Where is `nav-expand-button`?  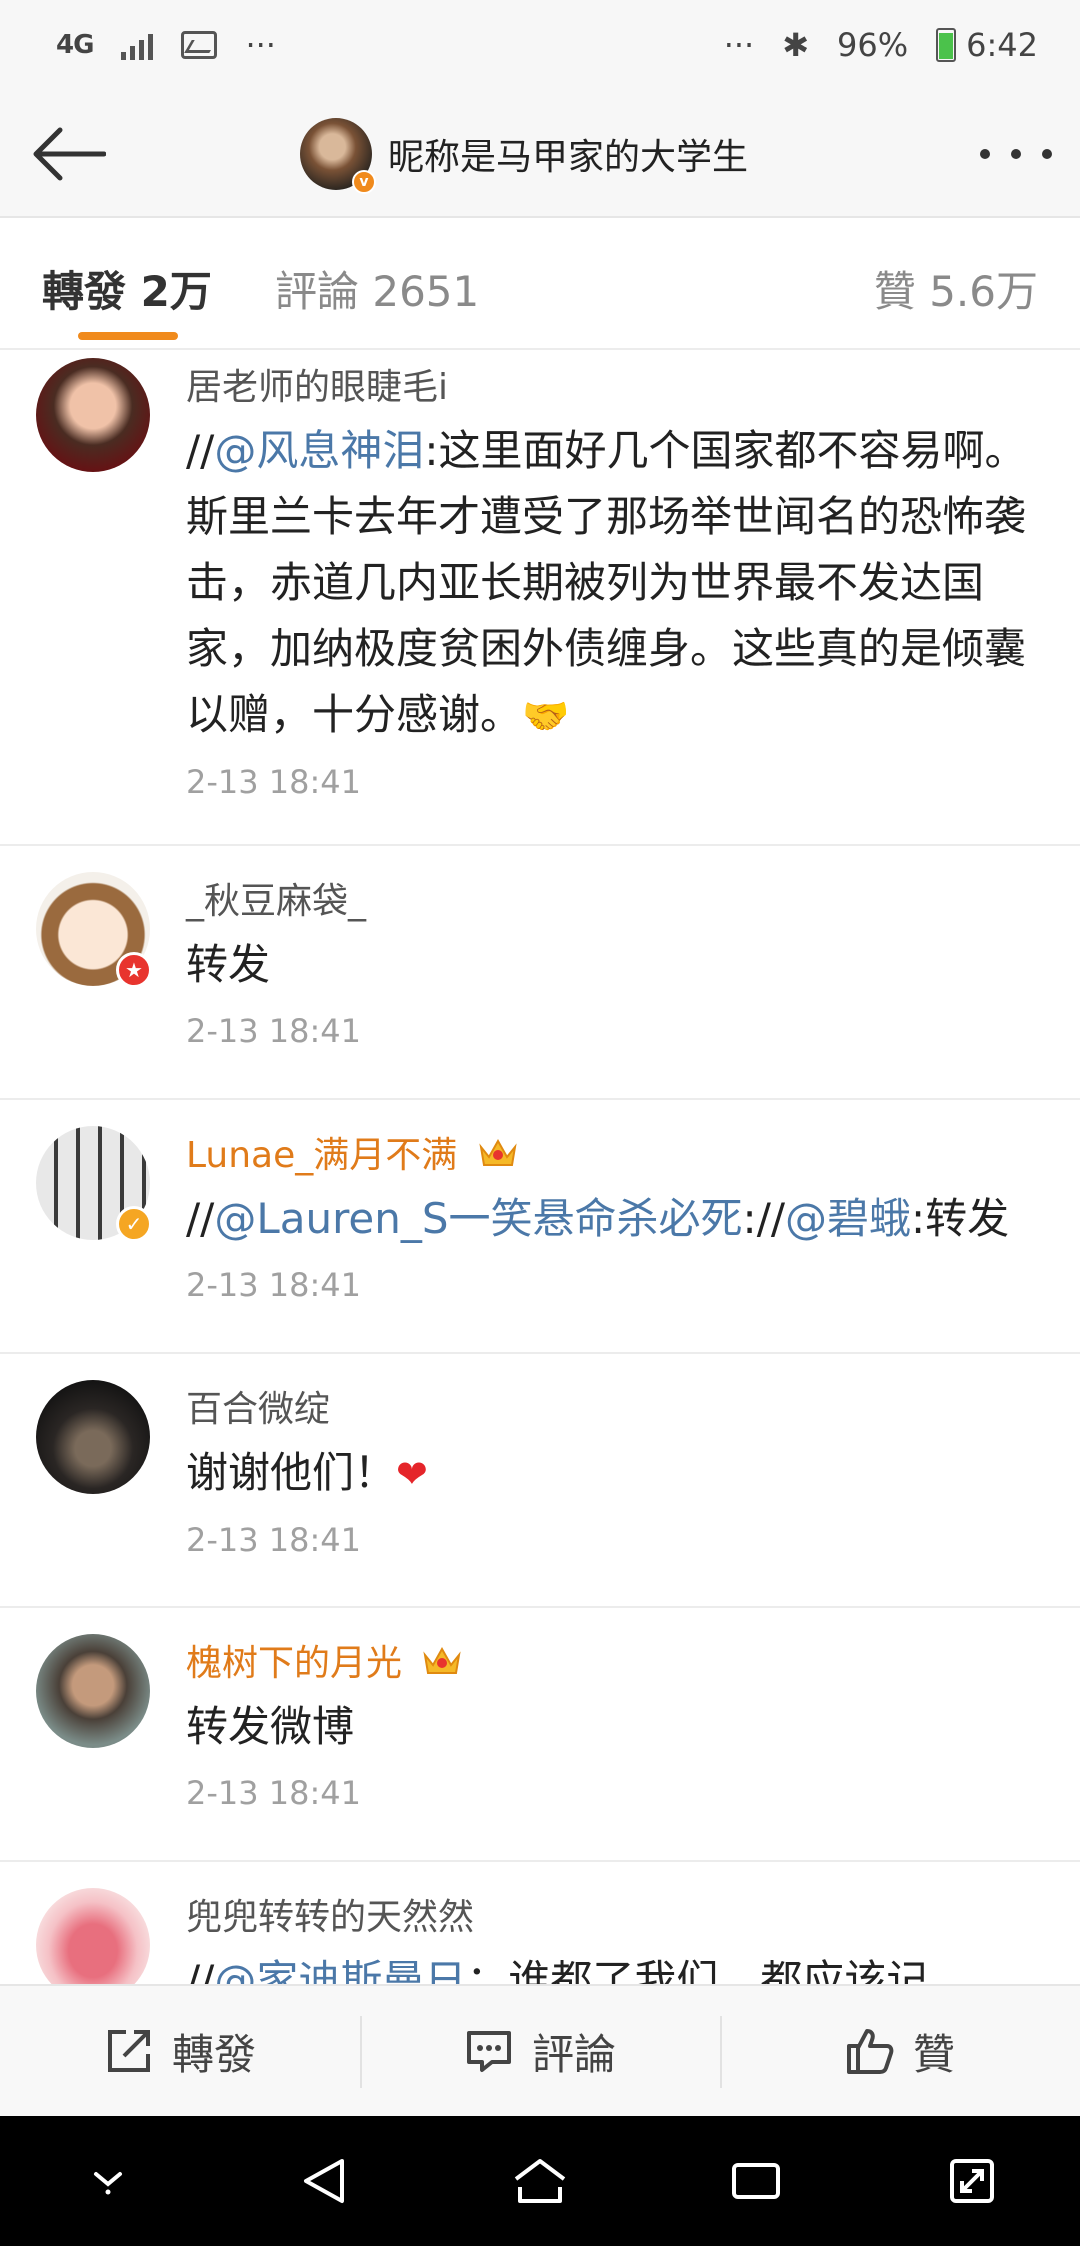
nav-expand-button is located at coordinates (972, 2181).